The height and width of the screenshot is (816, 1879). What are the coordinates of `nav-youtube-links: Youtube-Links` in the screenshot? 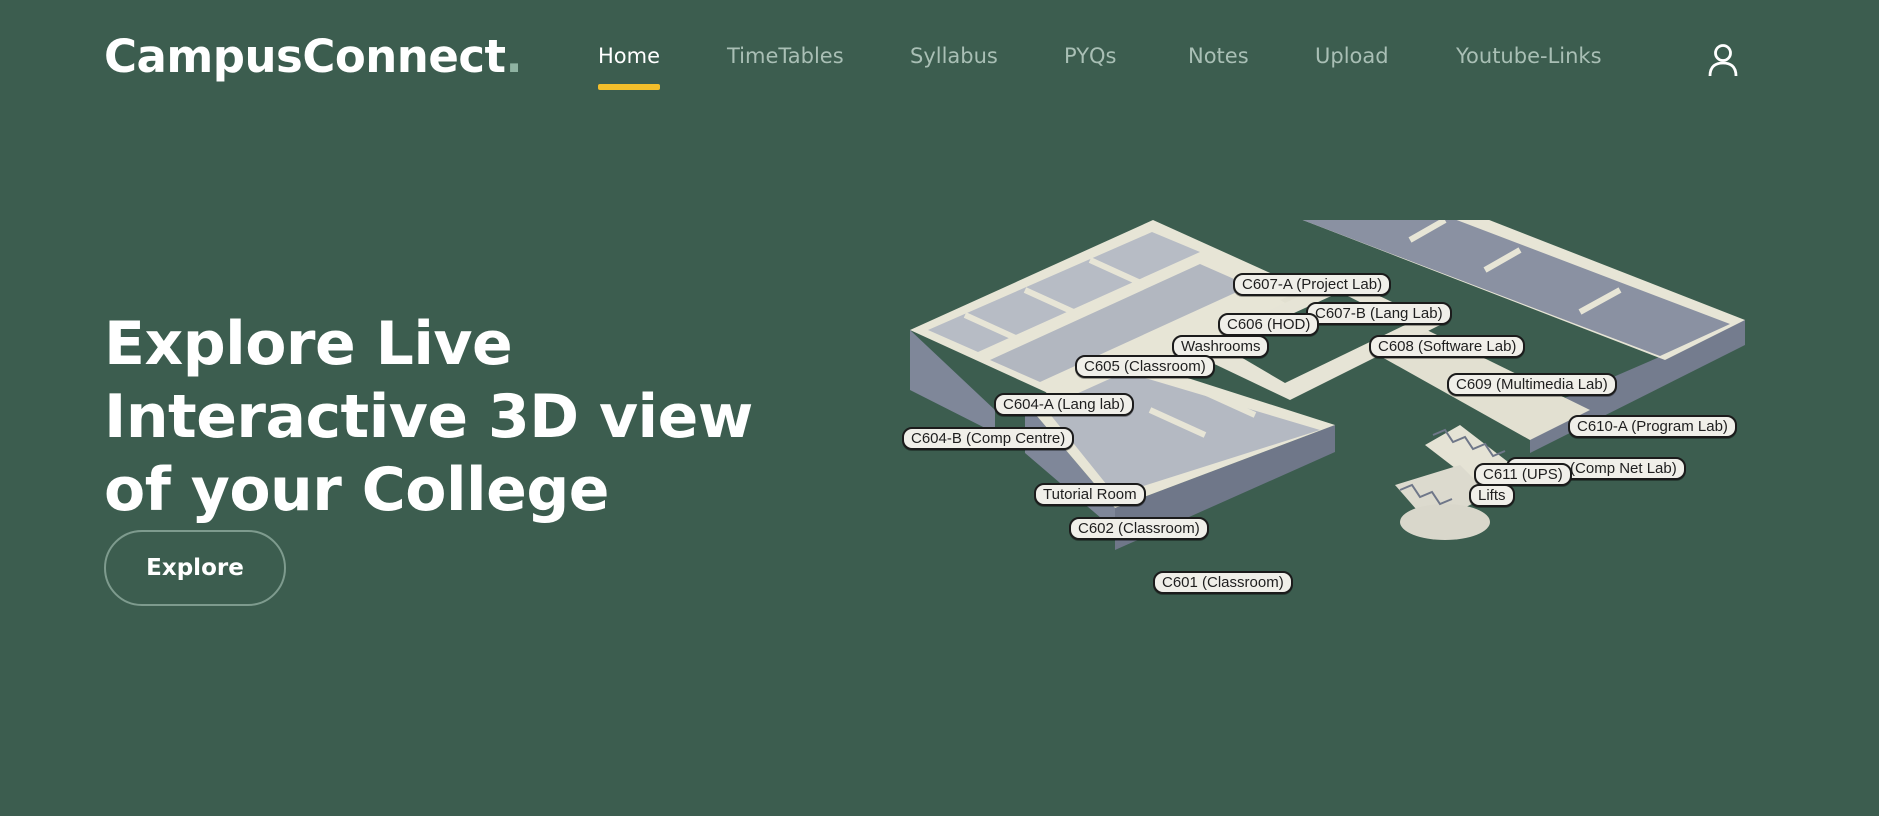 It's located at (1529, 56).